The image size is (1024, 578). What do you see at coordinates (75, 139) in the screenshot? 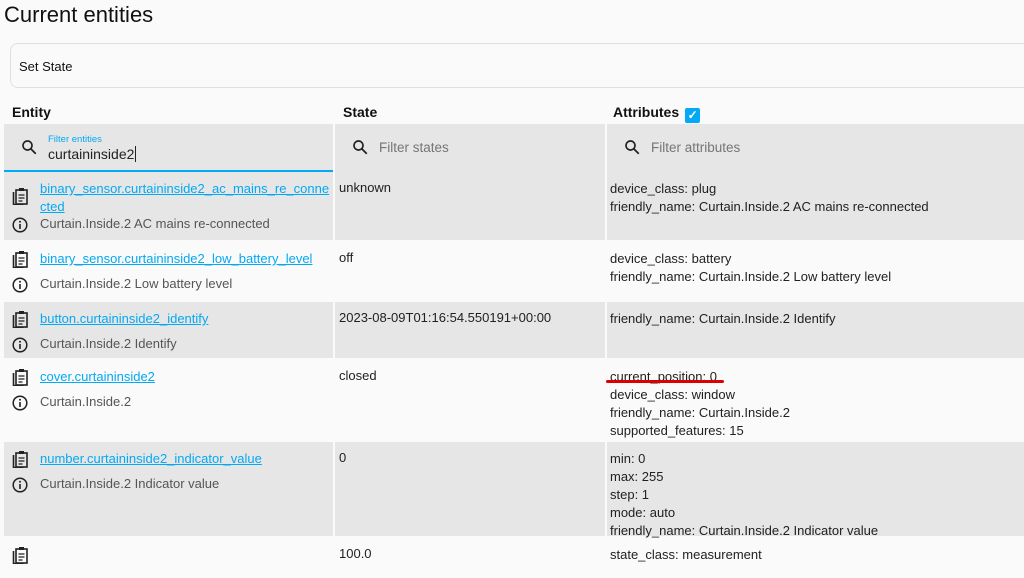
I see `entity-filter-label: Filter entities` at bounding box center [75, 139].